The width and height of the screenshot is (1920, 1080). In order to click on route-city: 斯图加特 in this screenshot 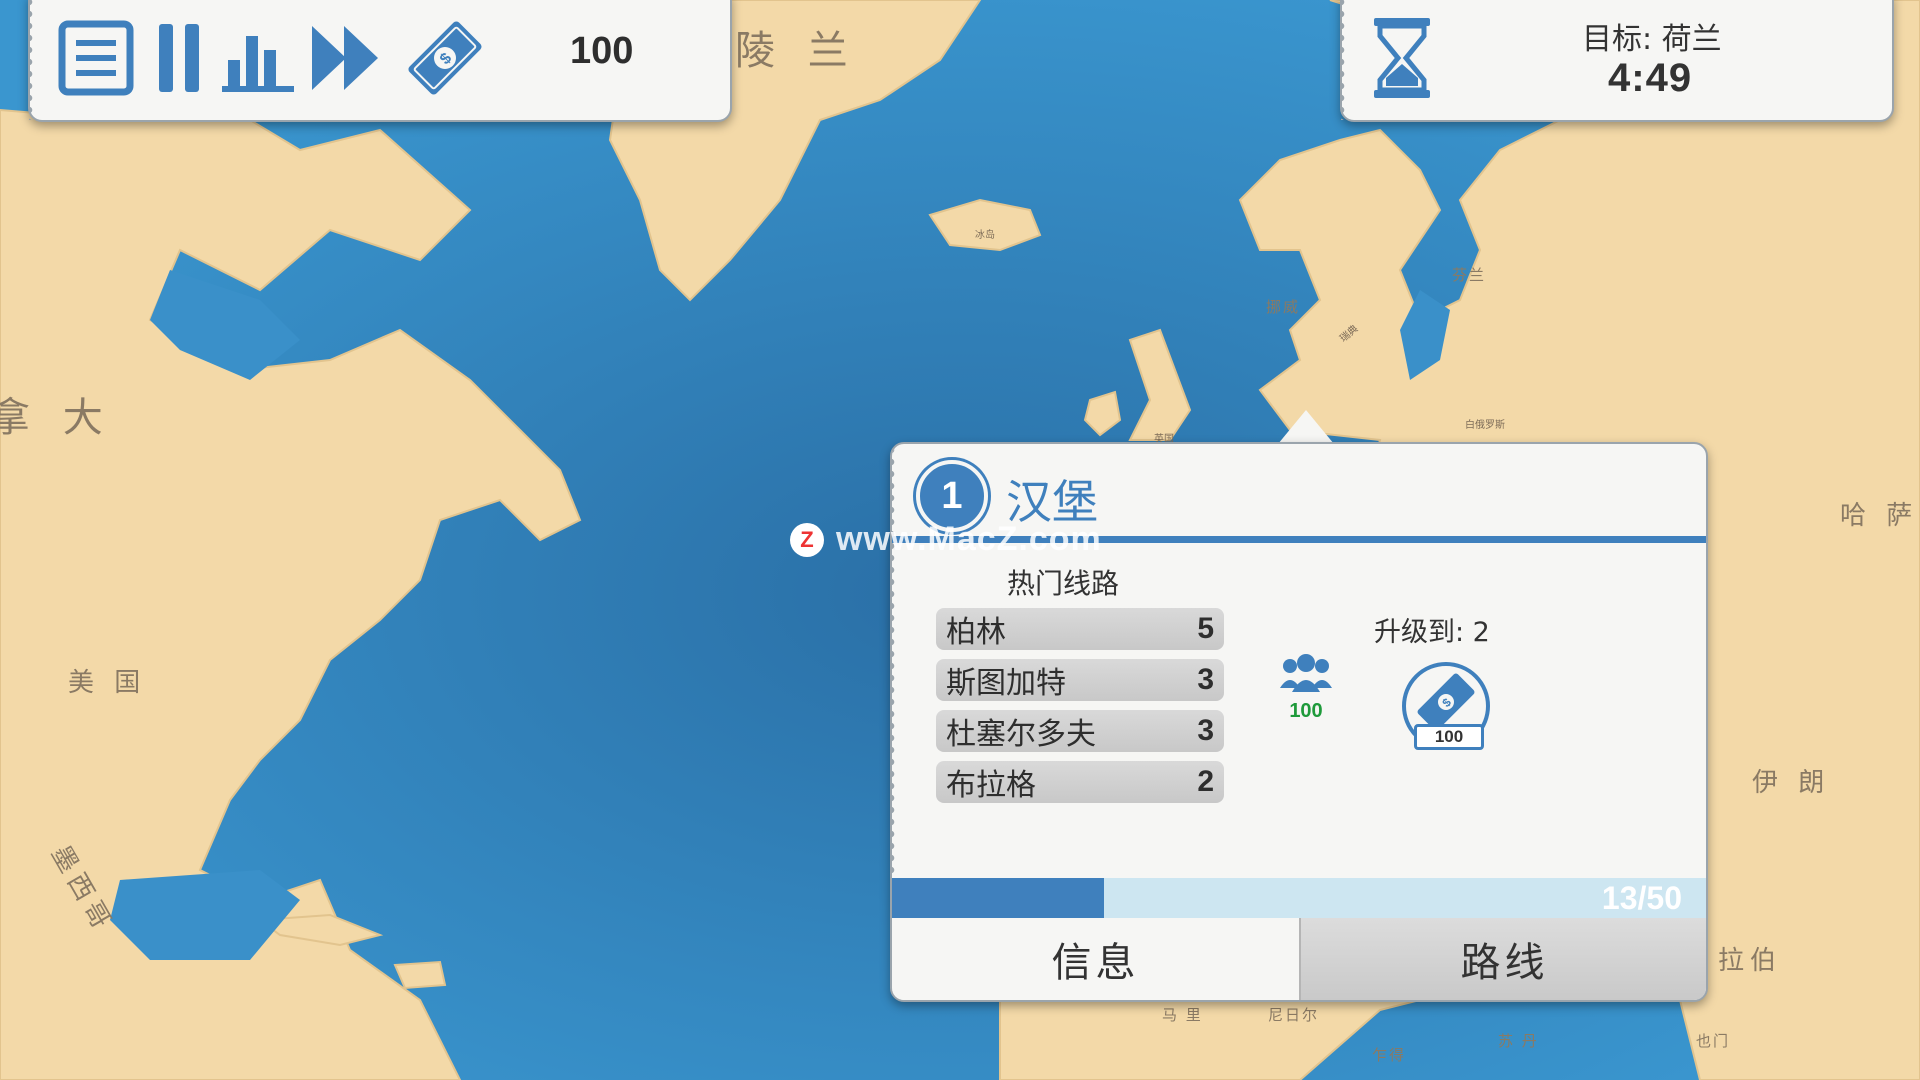, I will do `click(1006, 683)`.